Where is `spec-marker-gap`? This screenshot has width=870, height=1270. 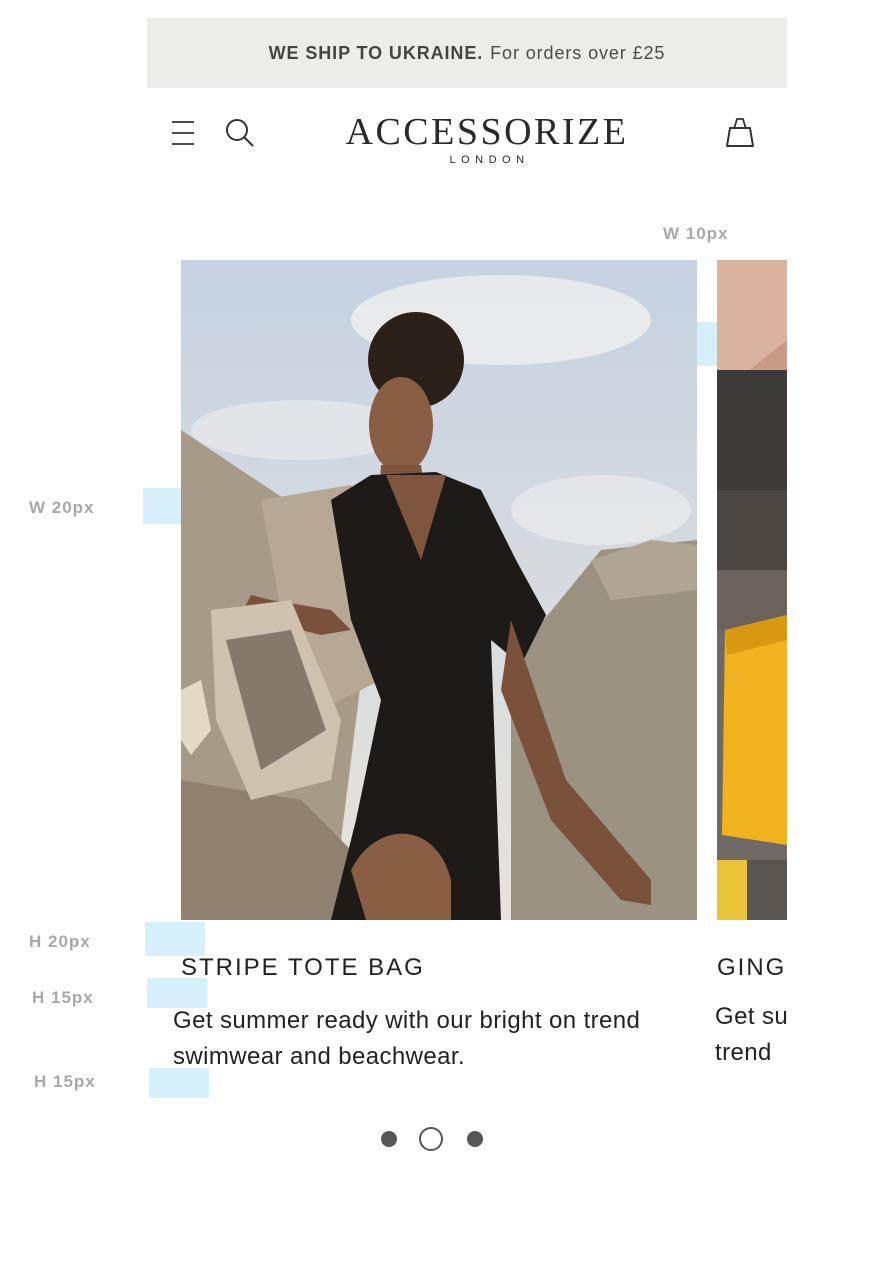
spec-marker-gap is located at coordinates (707, 344).